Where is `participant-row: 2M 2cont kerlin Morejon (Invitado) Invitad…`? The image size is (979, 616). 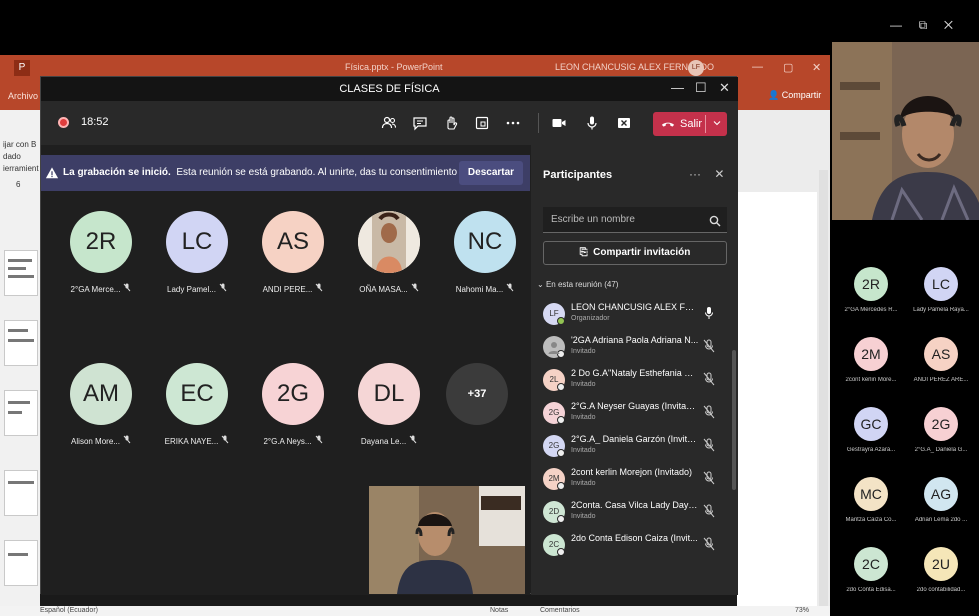 participant-row: 2M 2cont kerlin Morejon (Invitado) Invitad… is located at coordinates (634, 478).